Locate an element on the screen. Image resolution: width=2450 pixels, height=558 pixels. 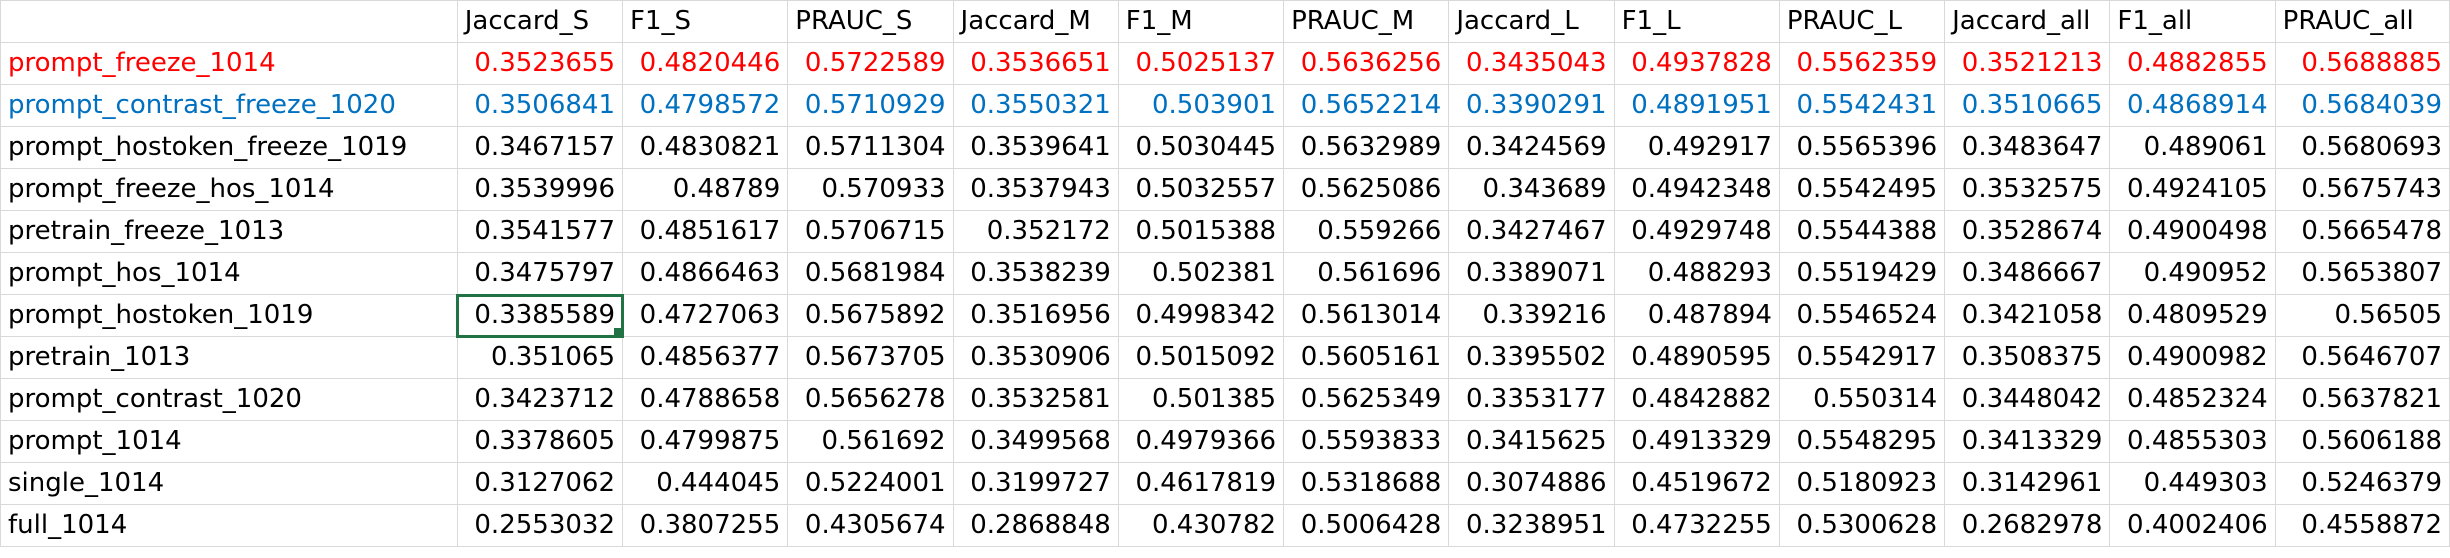
value-cell: 0.2682978 is located at coordinates (2027, 525).